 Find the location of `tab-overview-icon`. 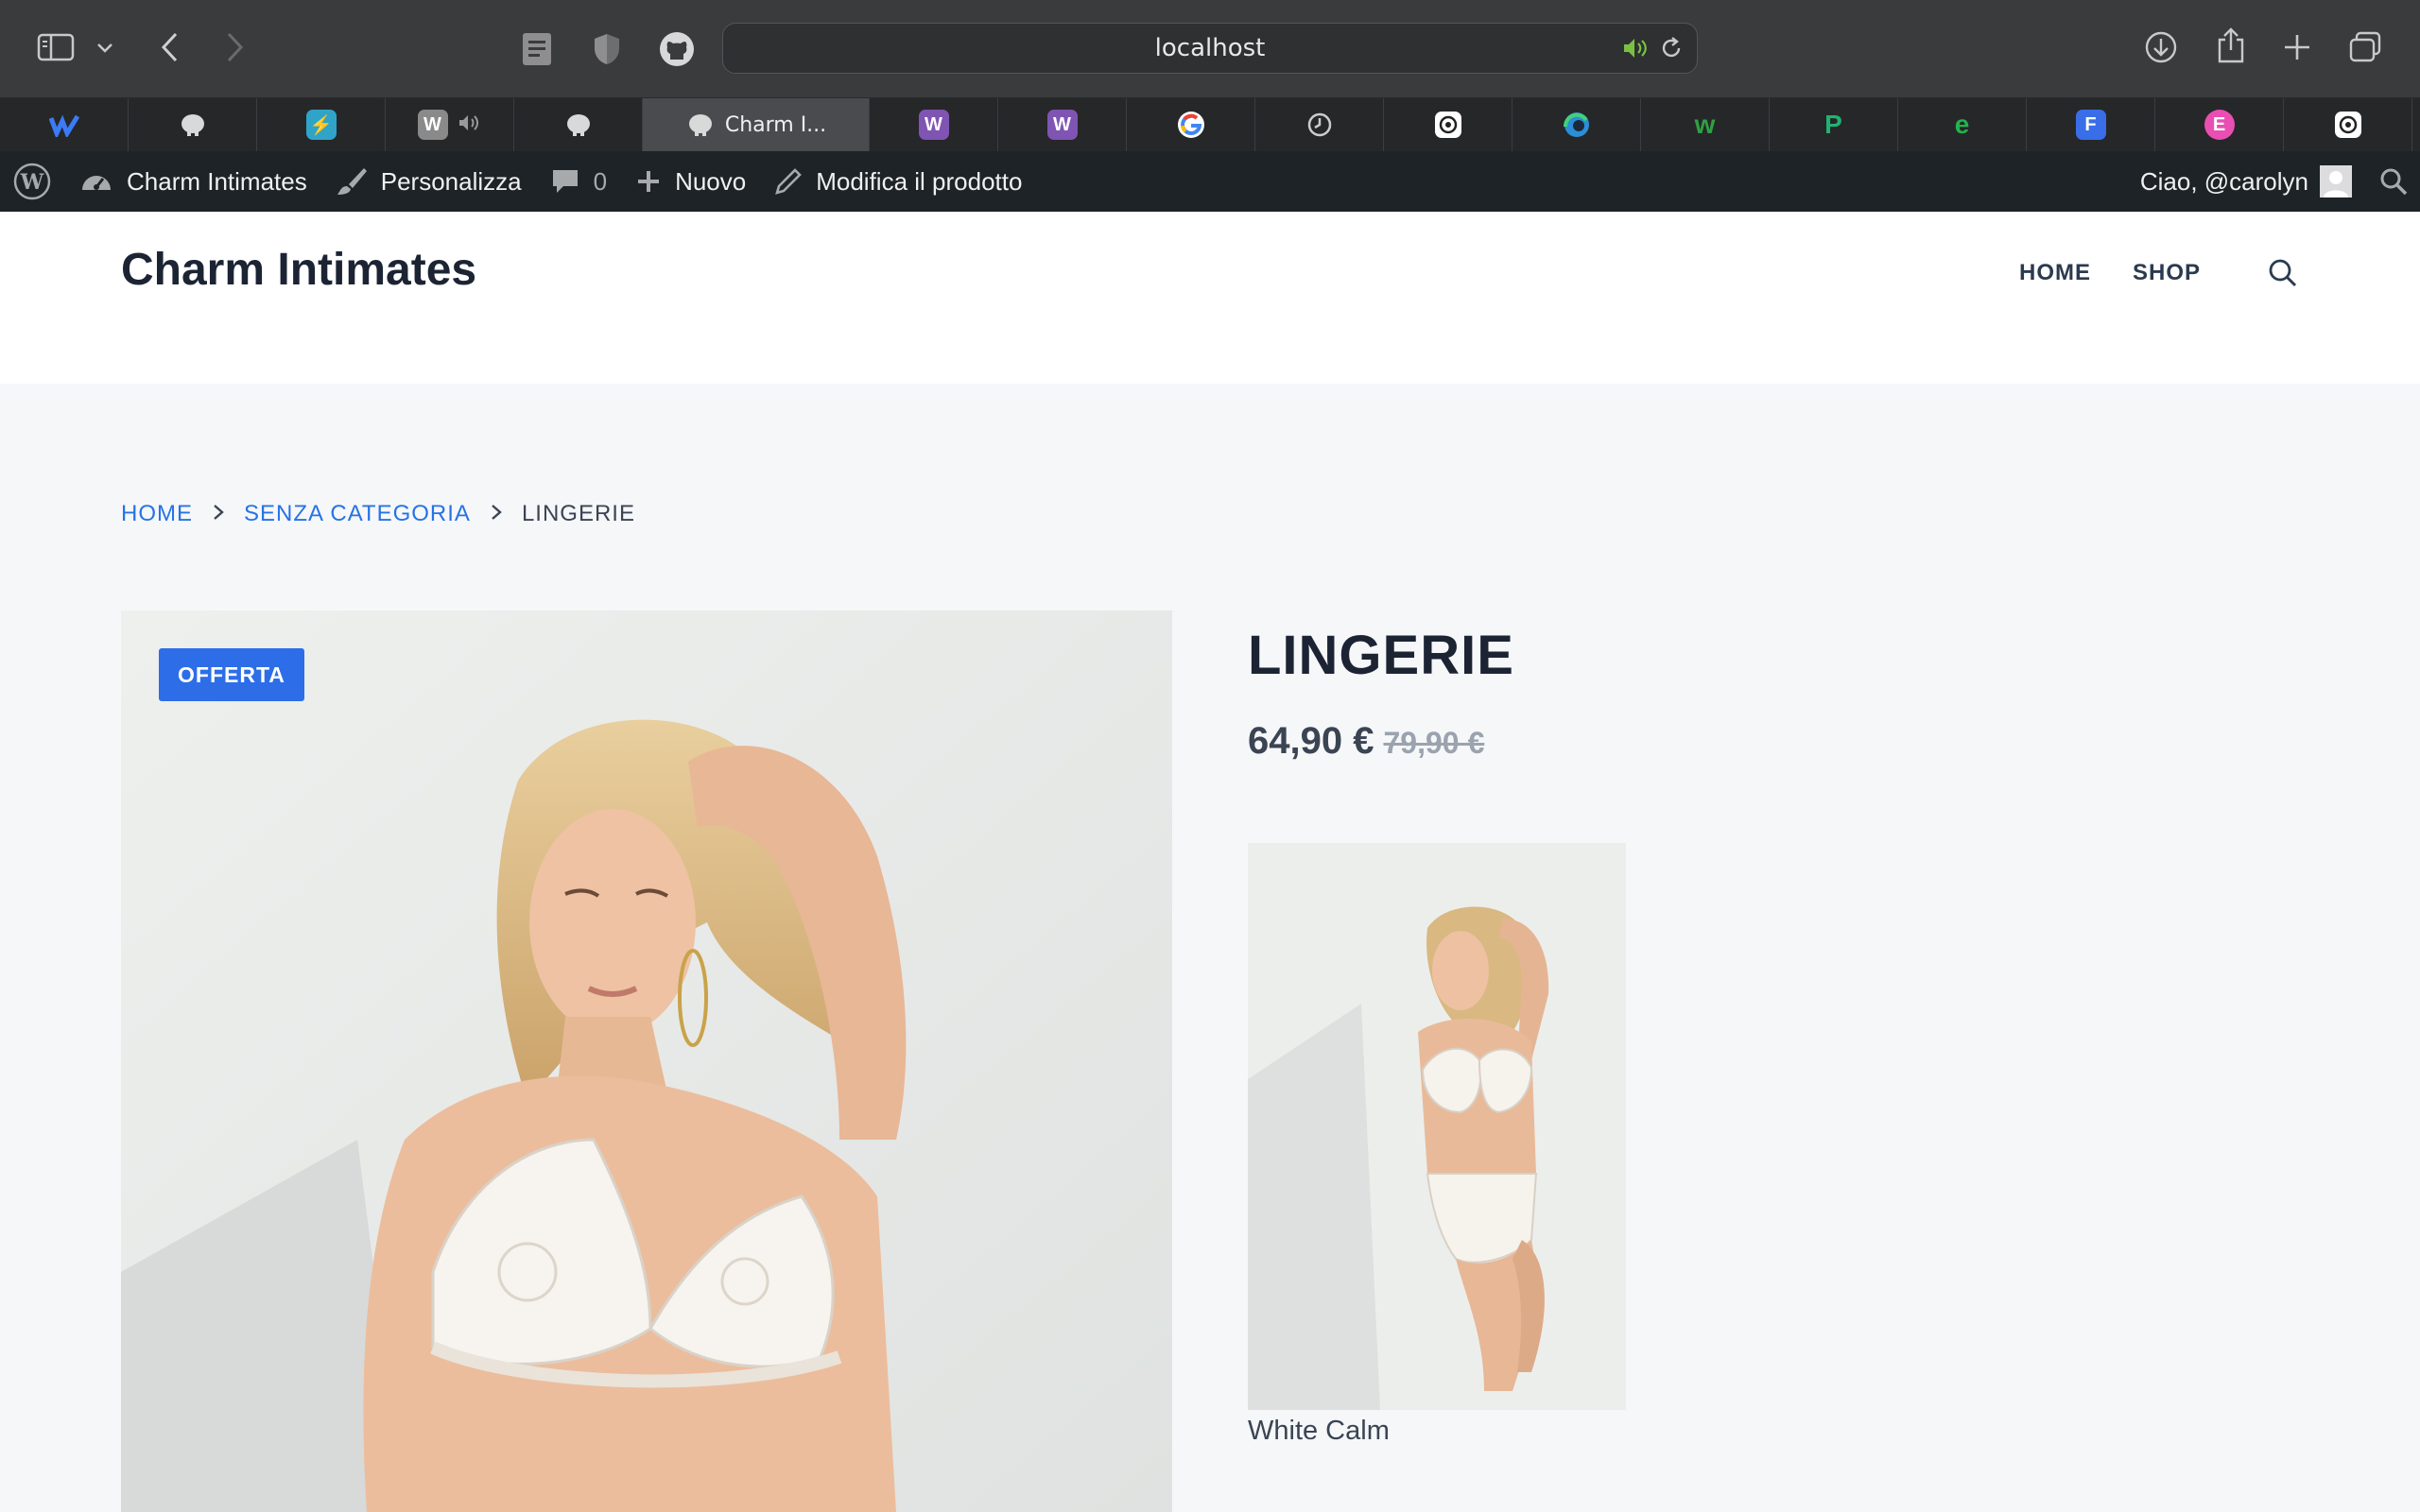

tab-overview-icon is located at coordinates (2365, 47).